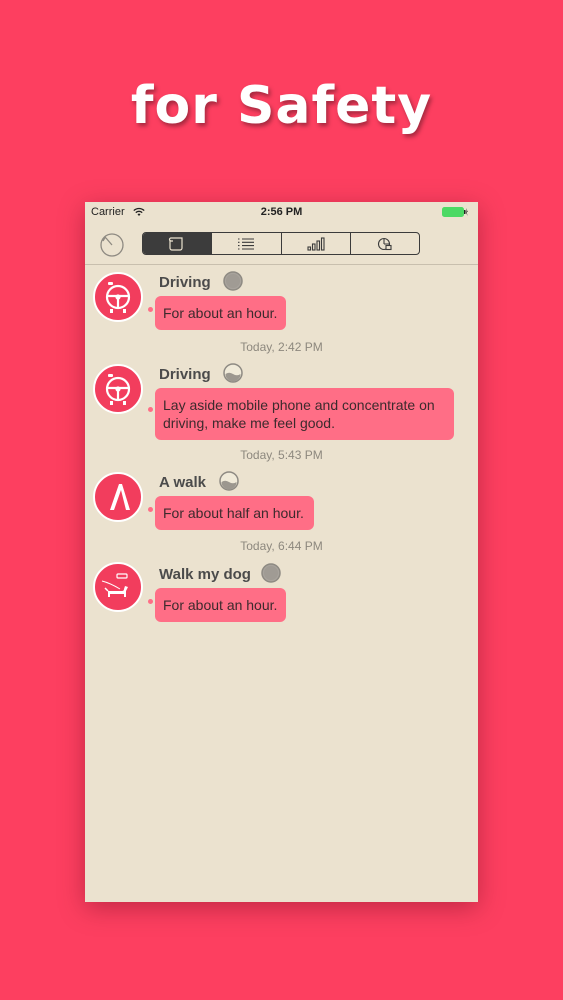 This screenshot has width=563, height=1000. Describe the element at coordinates (455, 212) in the screenshot. I see `battery-icon` at that location.